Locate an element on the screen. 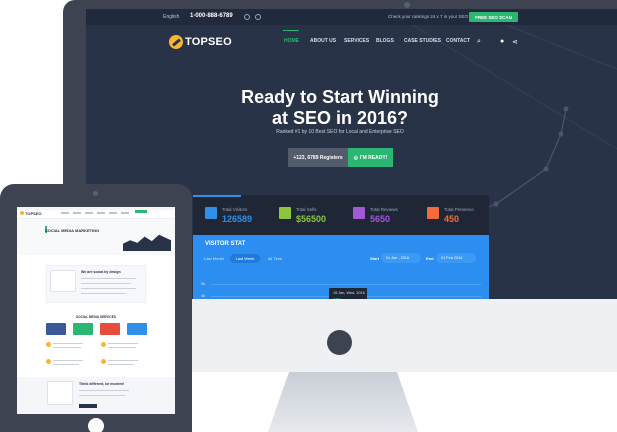  mobile-scan-button is located at coordinates (141, 211).